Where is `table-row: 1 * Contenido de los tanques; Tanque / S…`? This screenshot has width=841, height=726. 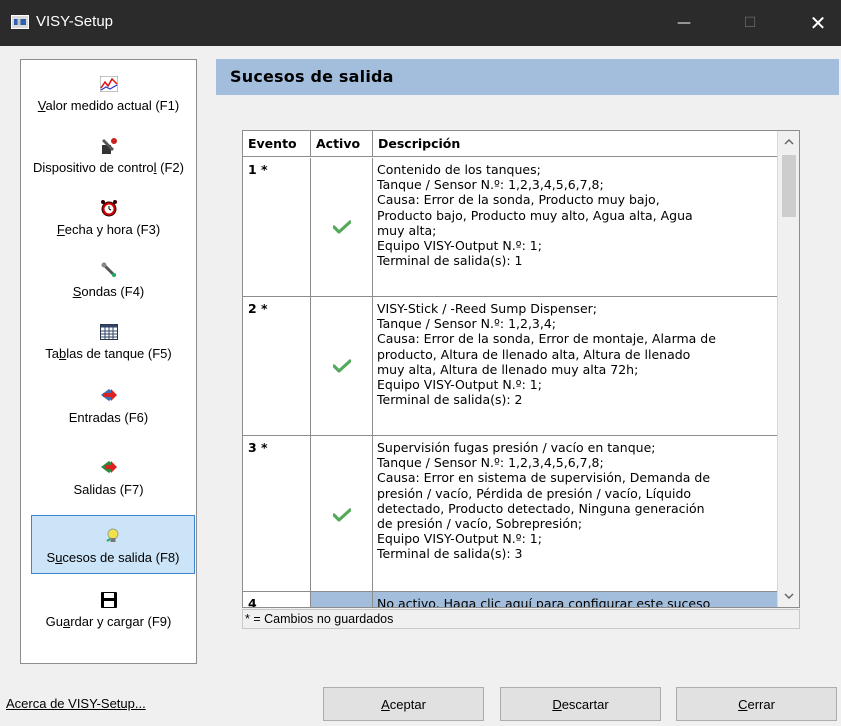
table-row: 1 * Contenido de los tanques; Tanque / S… is located at coordinates (510, 227).